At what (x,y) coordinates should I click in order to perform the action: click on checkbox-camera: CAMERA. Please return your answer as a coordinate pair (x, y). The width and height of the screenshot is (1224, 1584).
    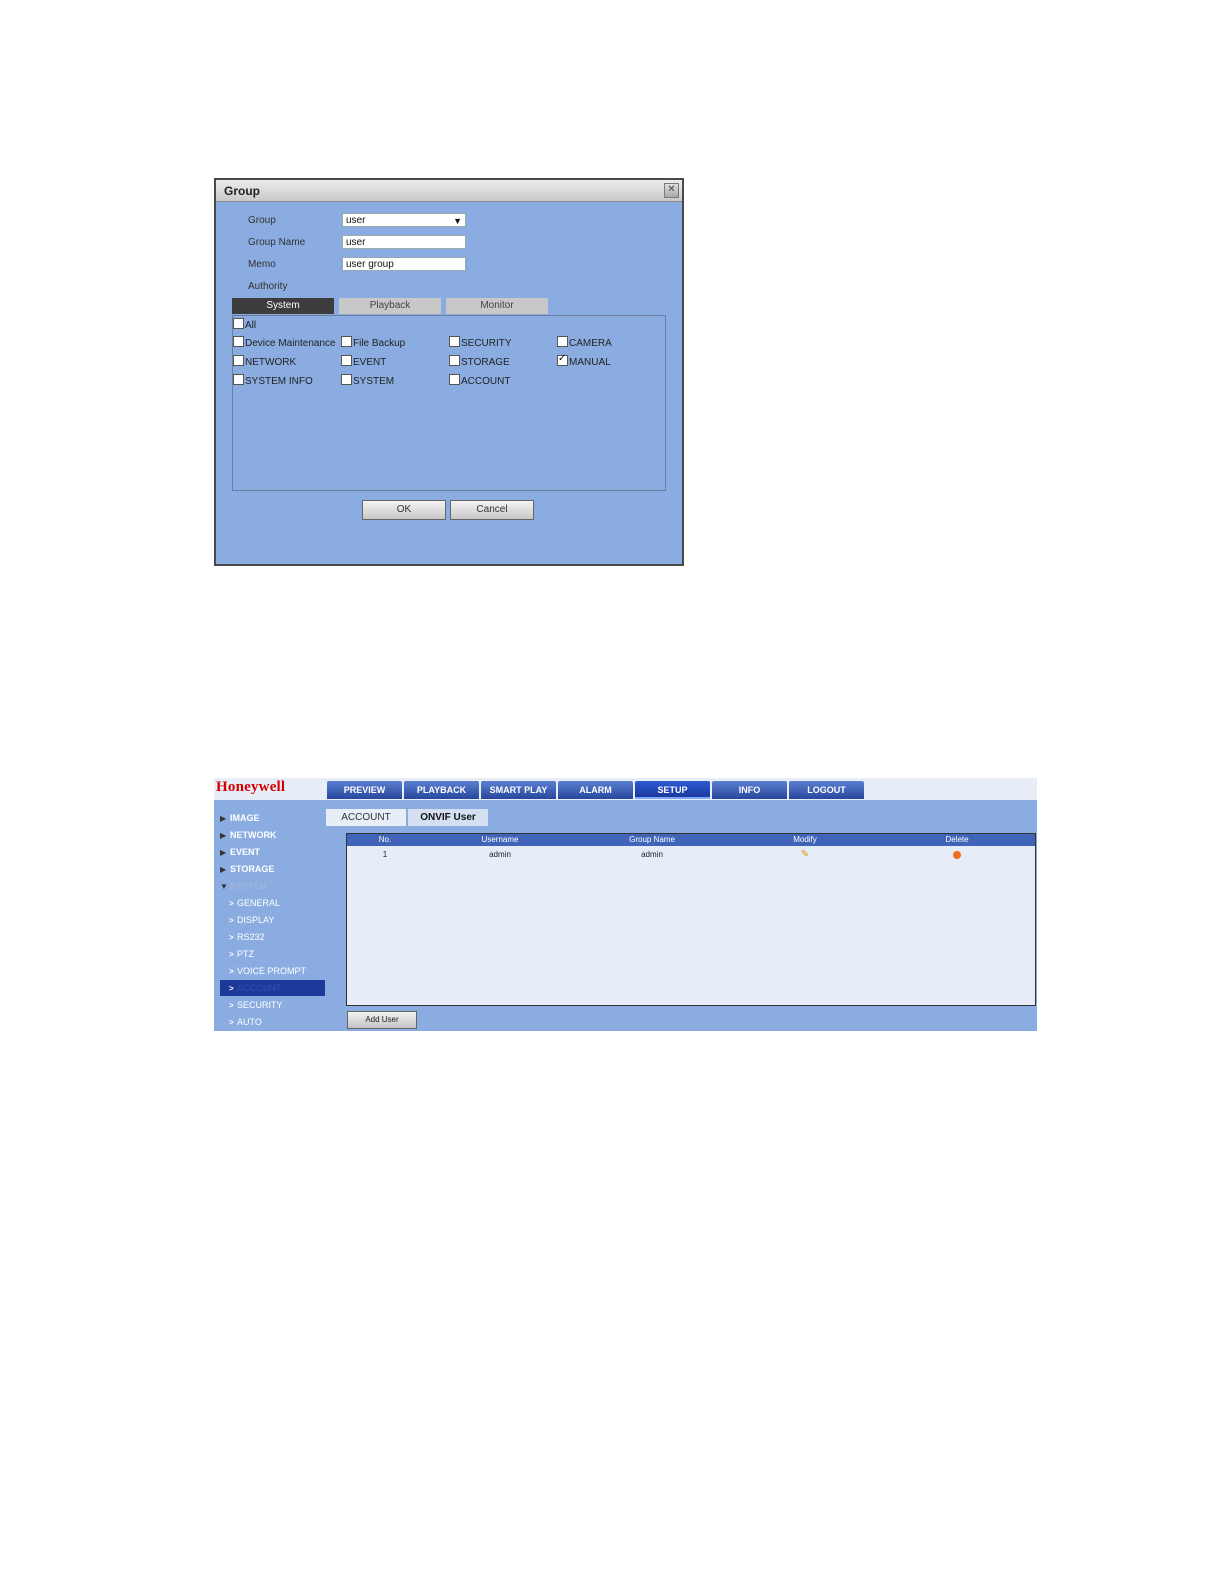
    Looking at the image, I should click on (584, 342).